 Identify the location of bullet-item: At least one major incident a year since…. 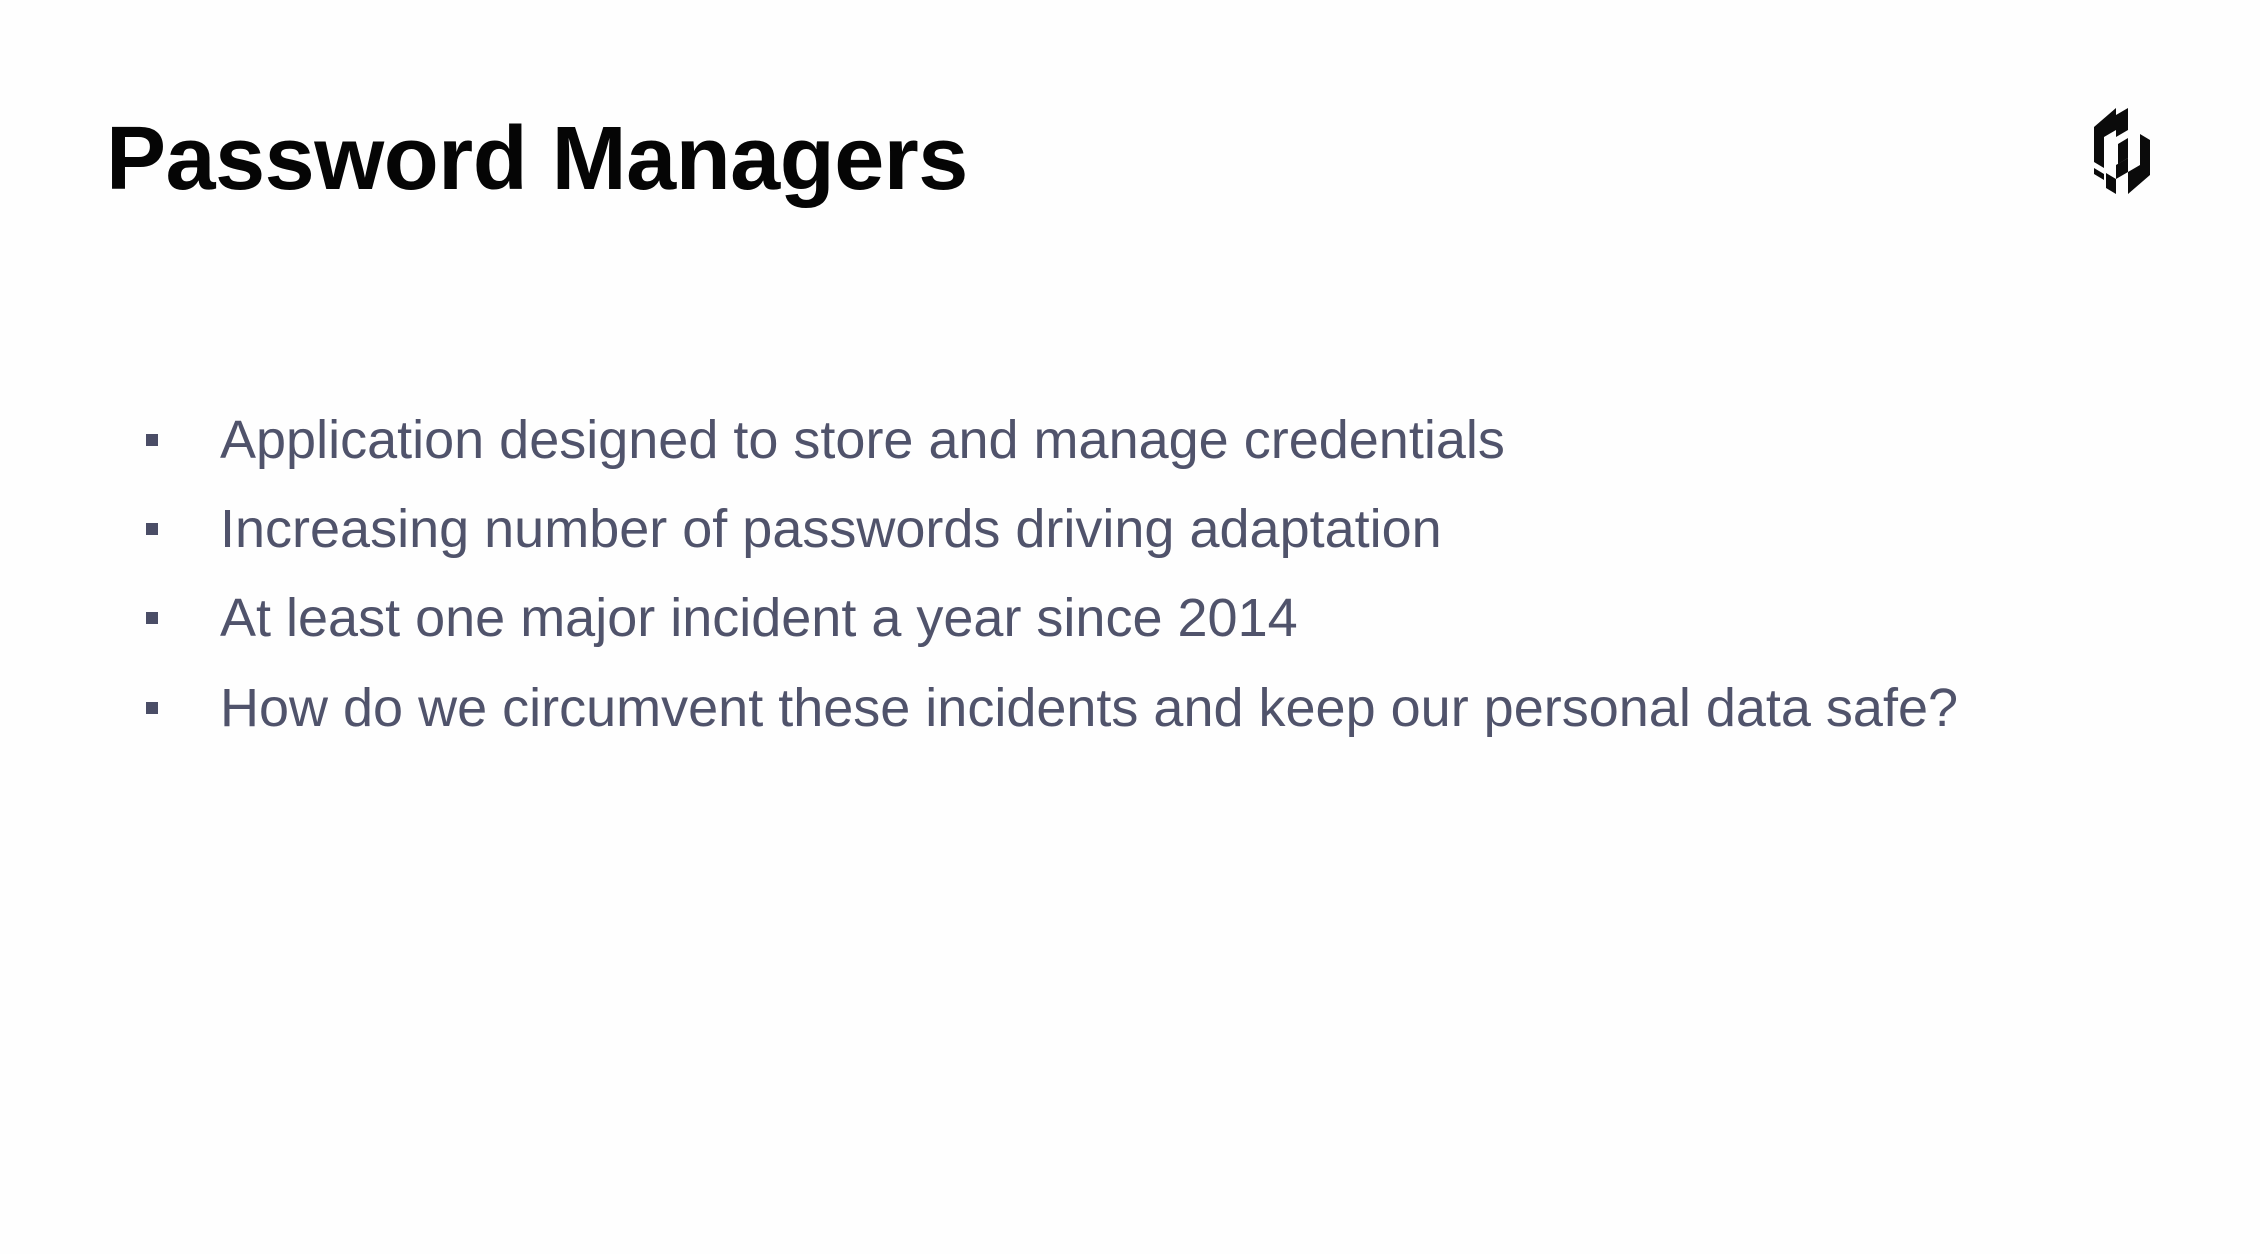
(1100, 618).